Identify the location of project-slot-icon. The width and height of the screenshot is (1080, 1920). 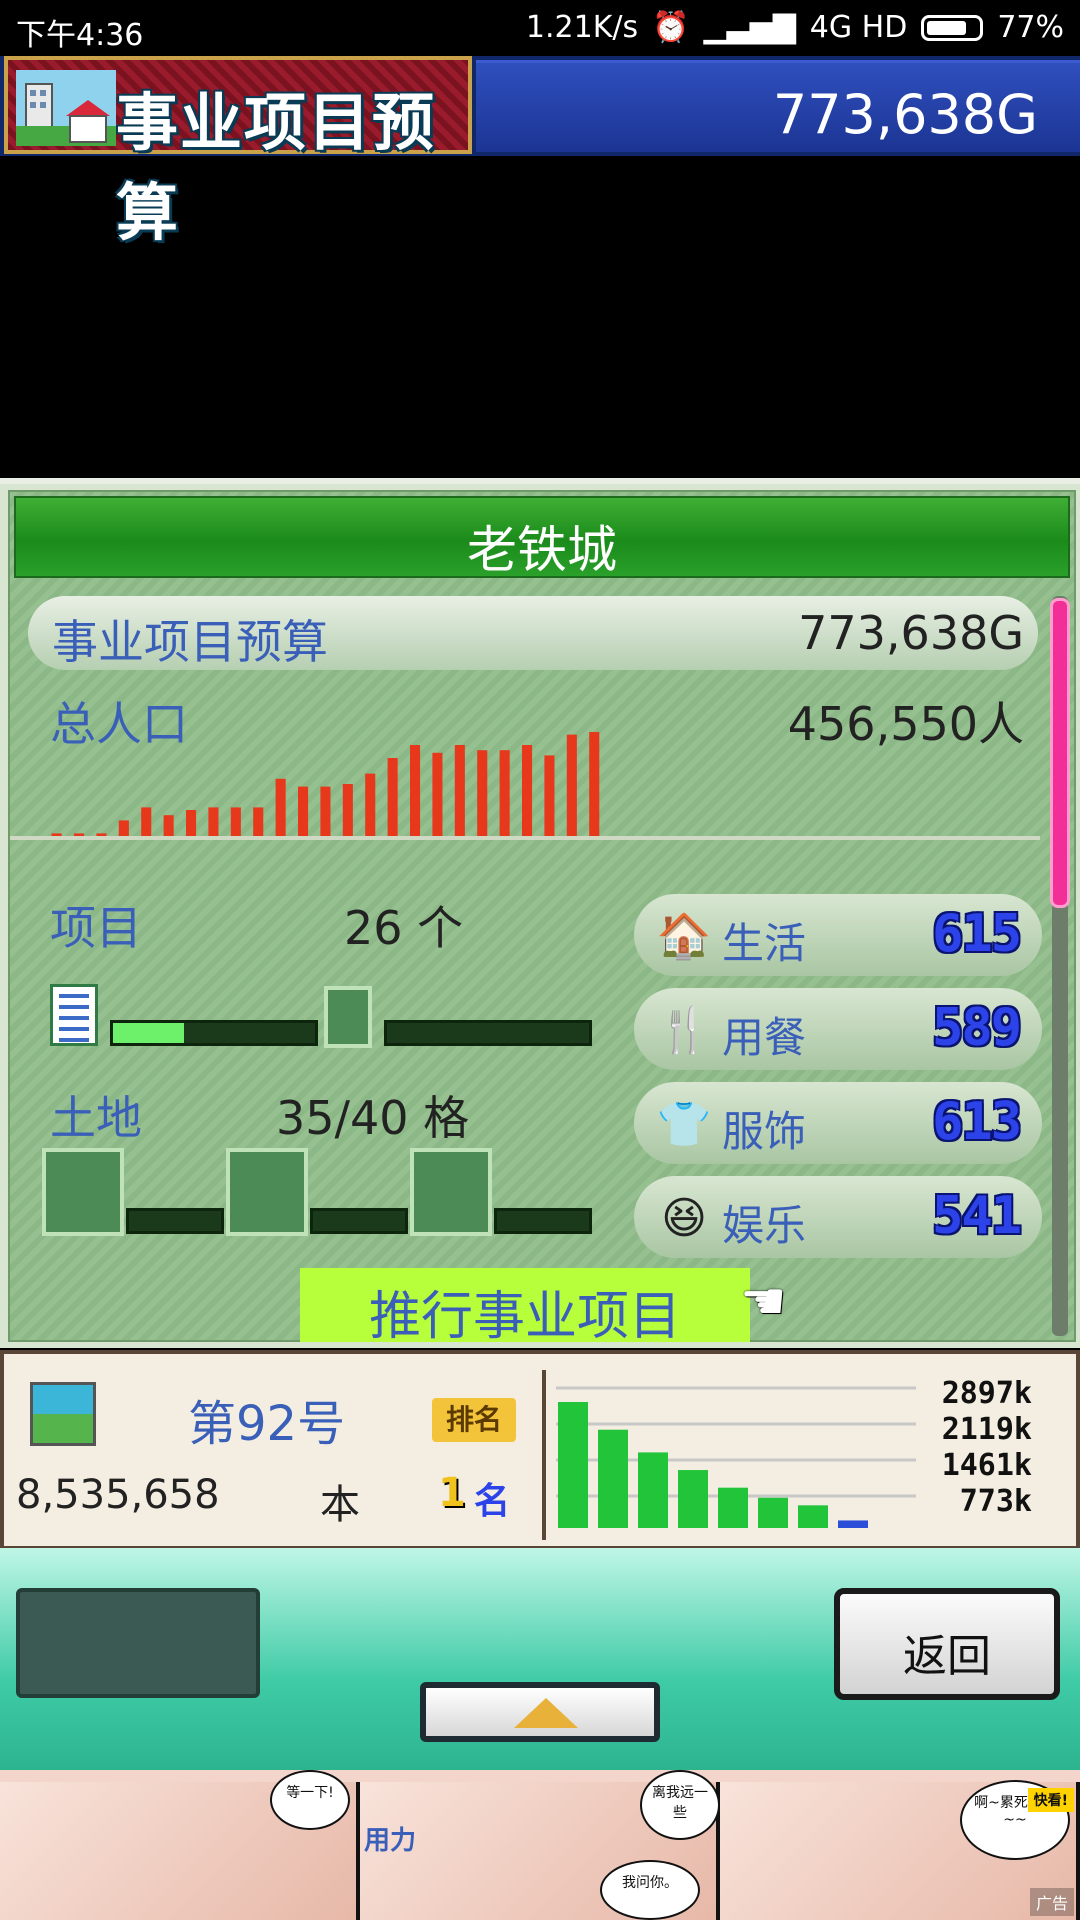
(348, 1017).